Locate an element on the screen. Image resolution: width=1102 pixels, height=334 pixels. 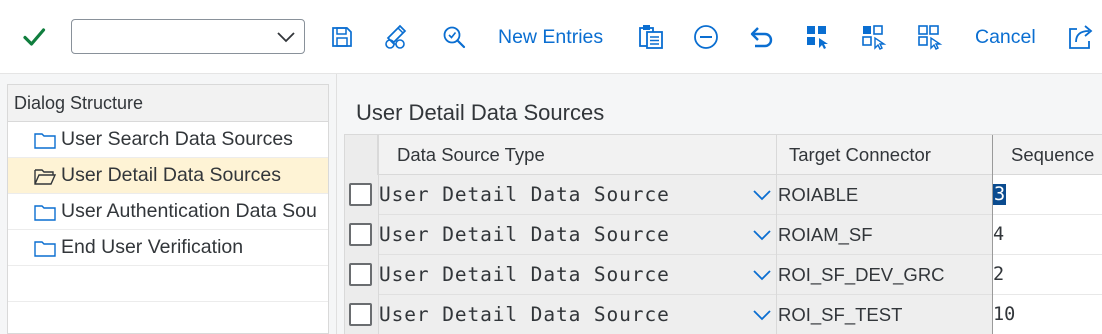
select-all-icon is located at coordinates (817, 37).